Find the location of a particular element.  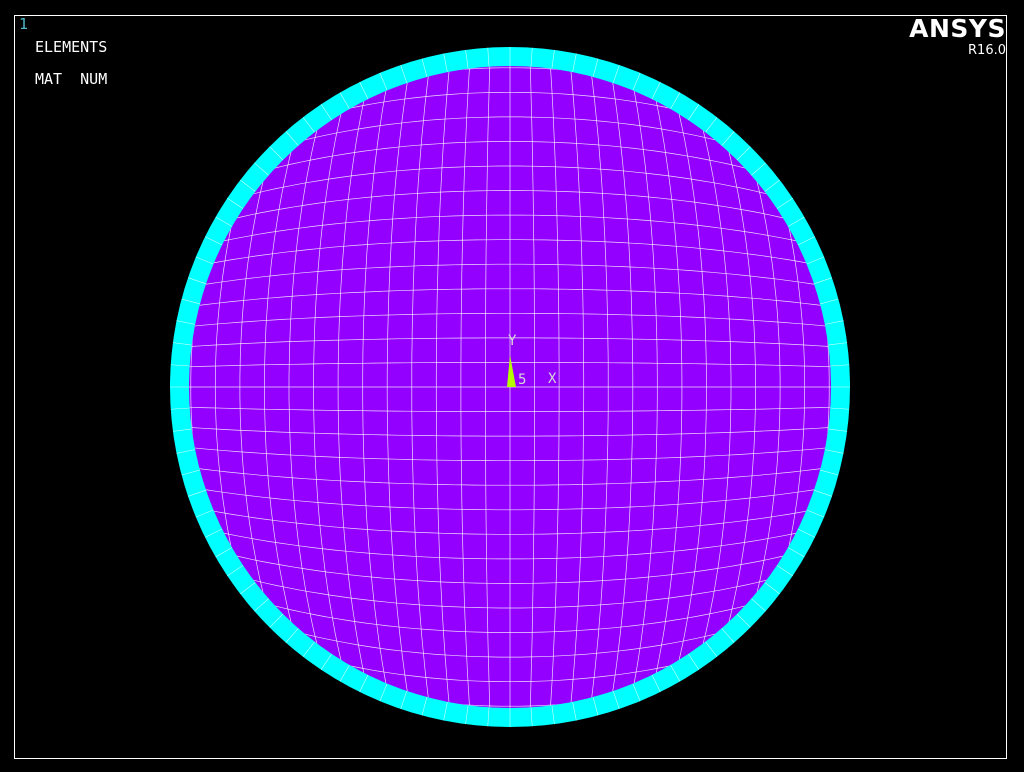

plot-title: ELEMENTS is located at coordinates (71, 47).